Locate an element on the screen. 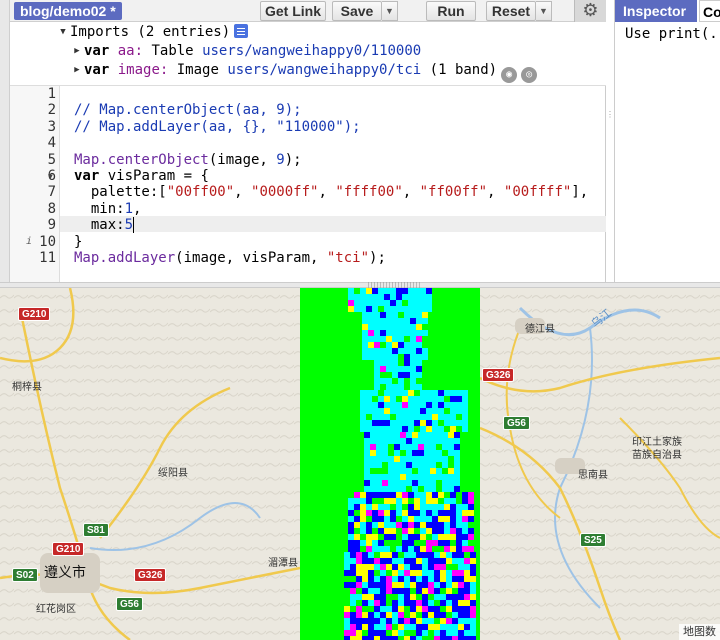  place-label-zunyi: 遵义市 is located at coordinates (65, 572).